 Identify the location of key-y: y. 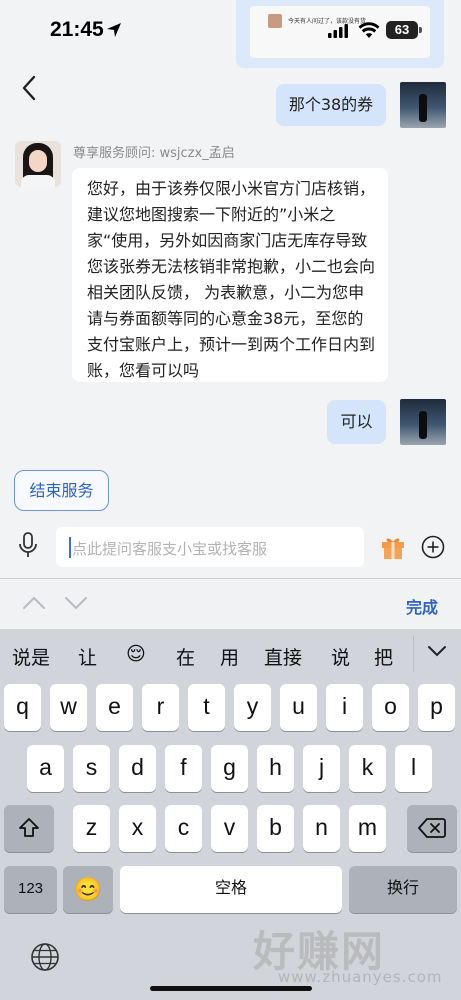
(252, 707).